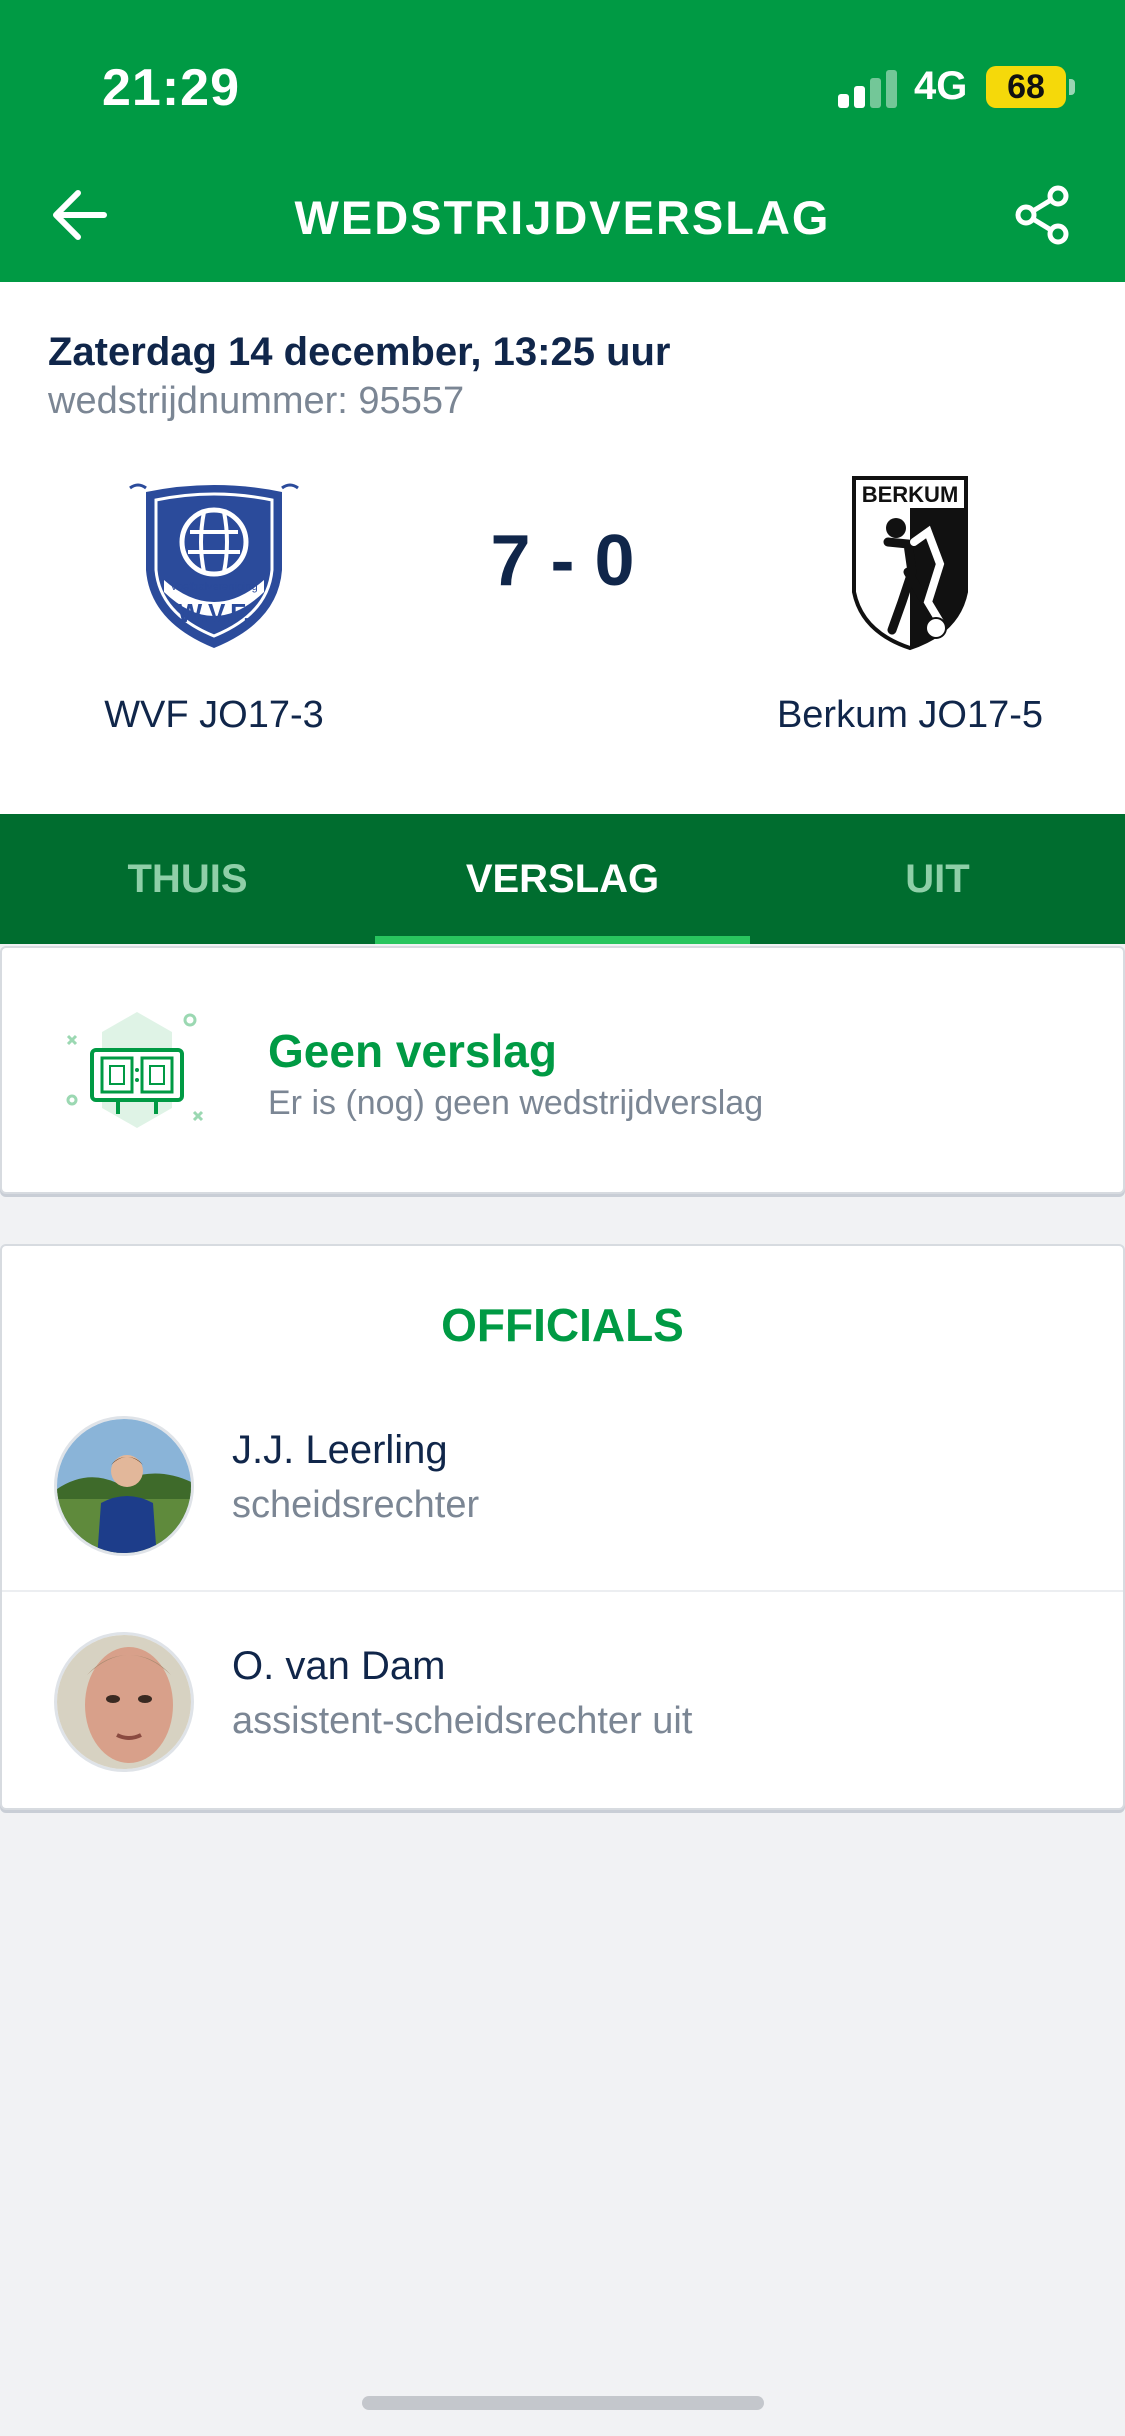  What do you see at coordinates (339, 1666) in the screenshot?
I see `official-name: O. van Dam` at bounding box center [339, 1666].